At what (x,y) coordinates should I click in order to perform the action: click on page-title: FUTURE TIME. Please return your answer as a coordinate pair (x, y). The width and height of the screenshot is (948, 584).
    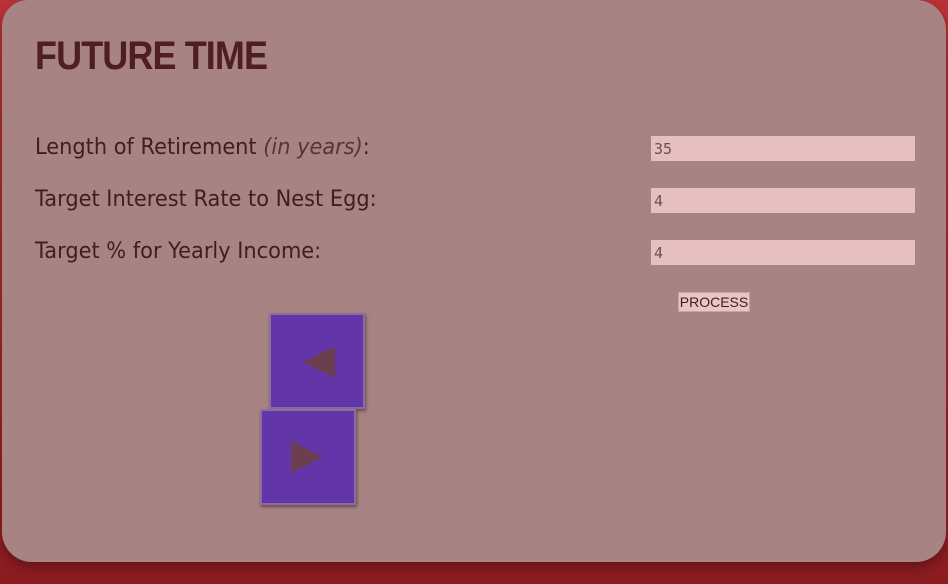
    Looking at the image, I should click on (151, 56).